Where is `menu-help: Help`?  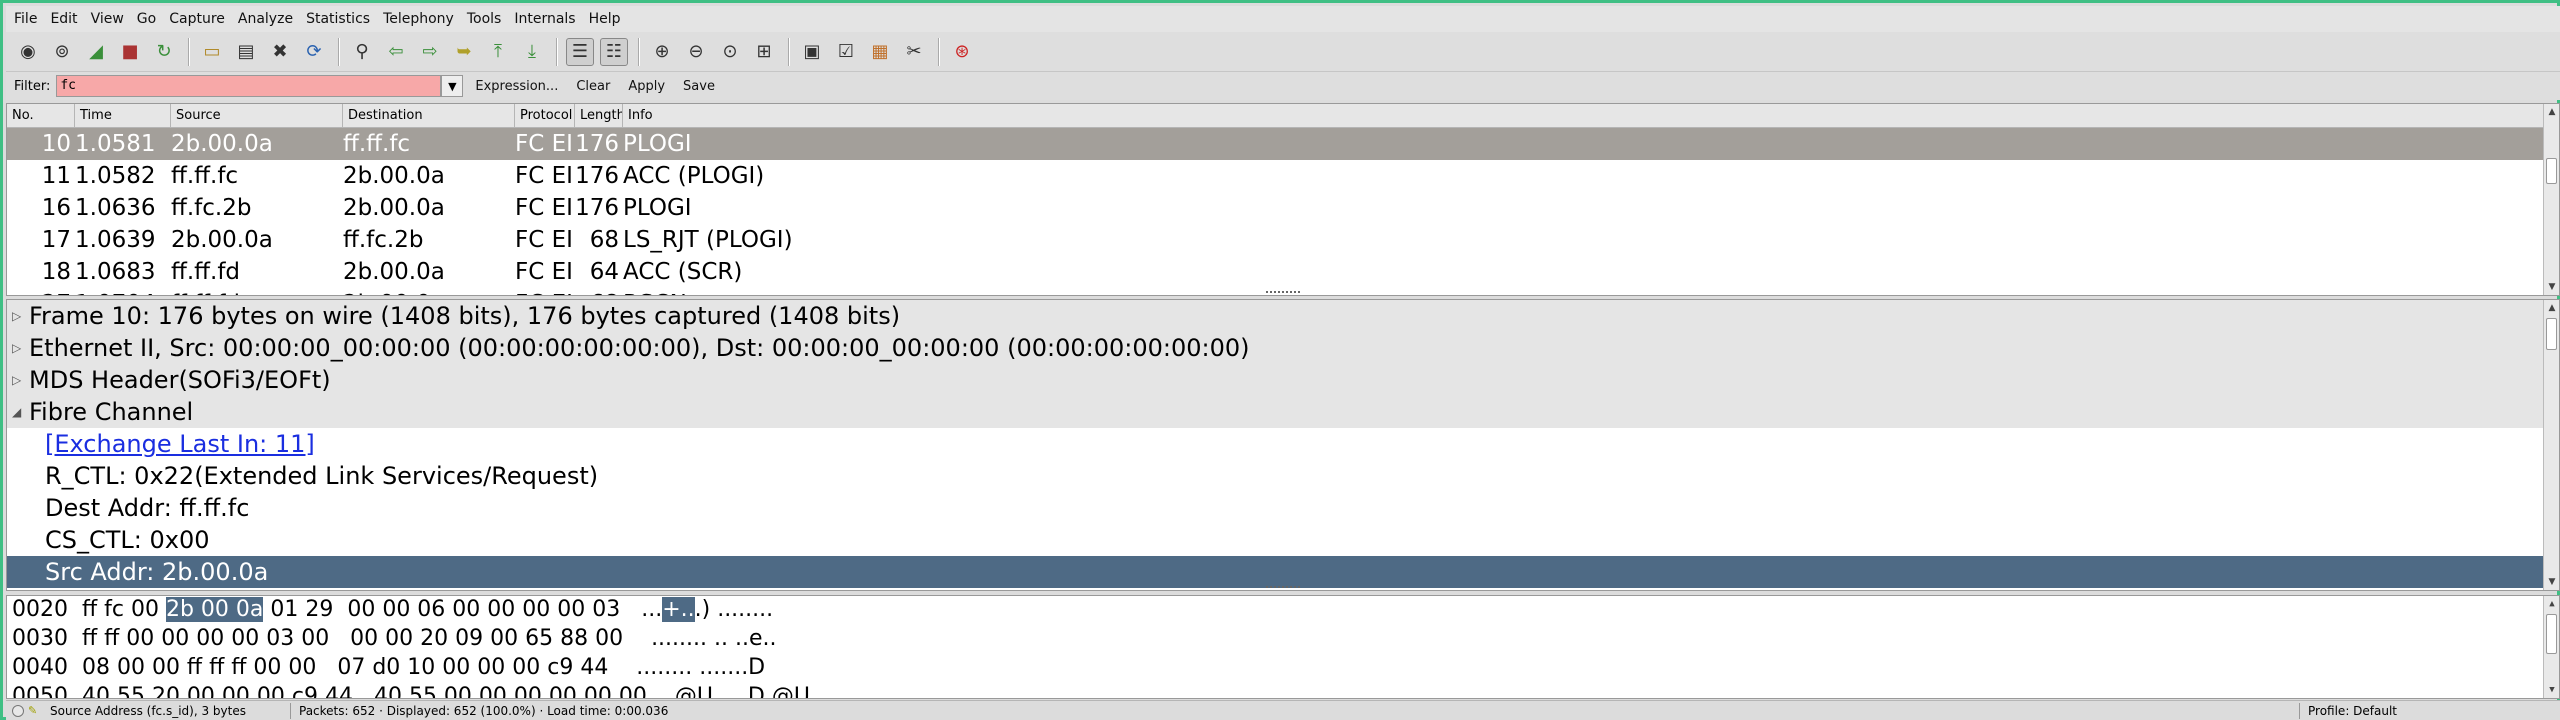
menu-help: Help is located at coordinates (605, 19).